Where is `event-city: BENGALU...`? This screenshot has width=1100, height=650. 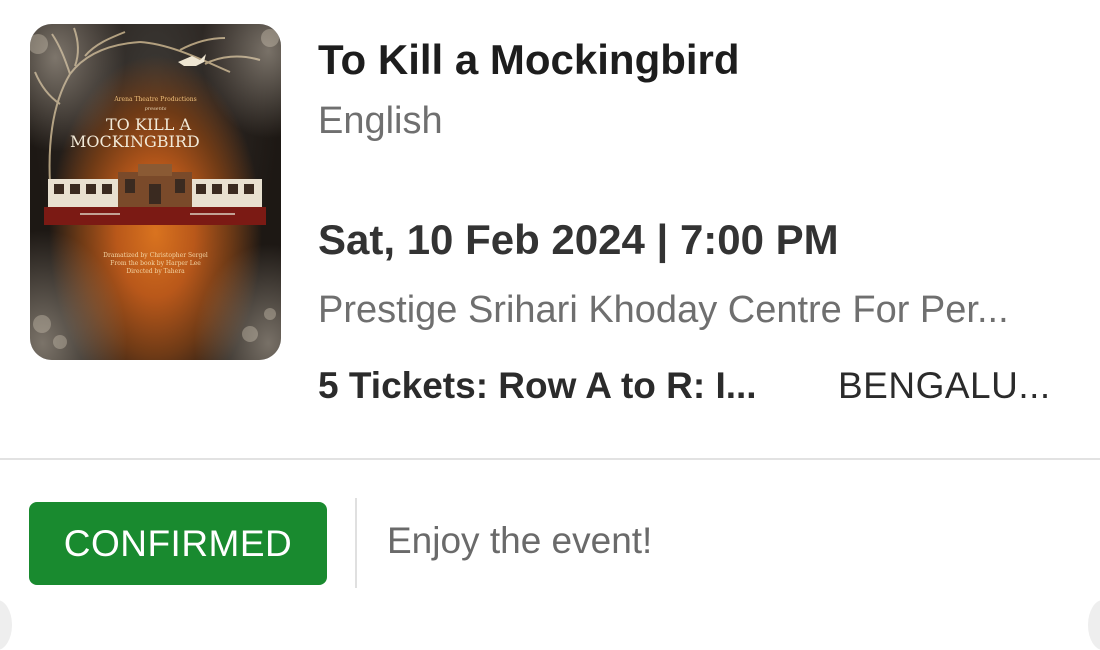 event-city: BENGALU... is located at coordinates (944, 385).